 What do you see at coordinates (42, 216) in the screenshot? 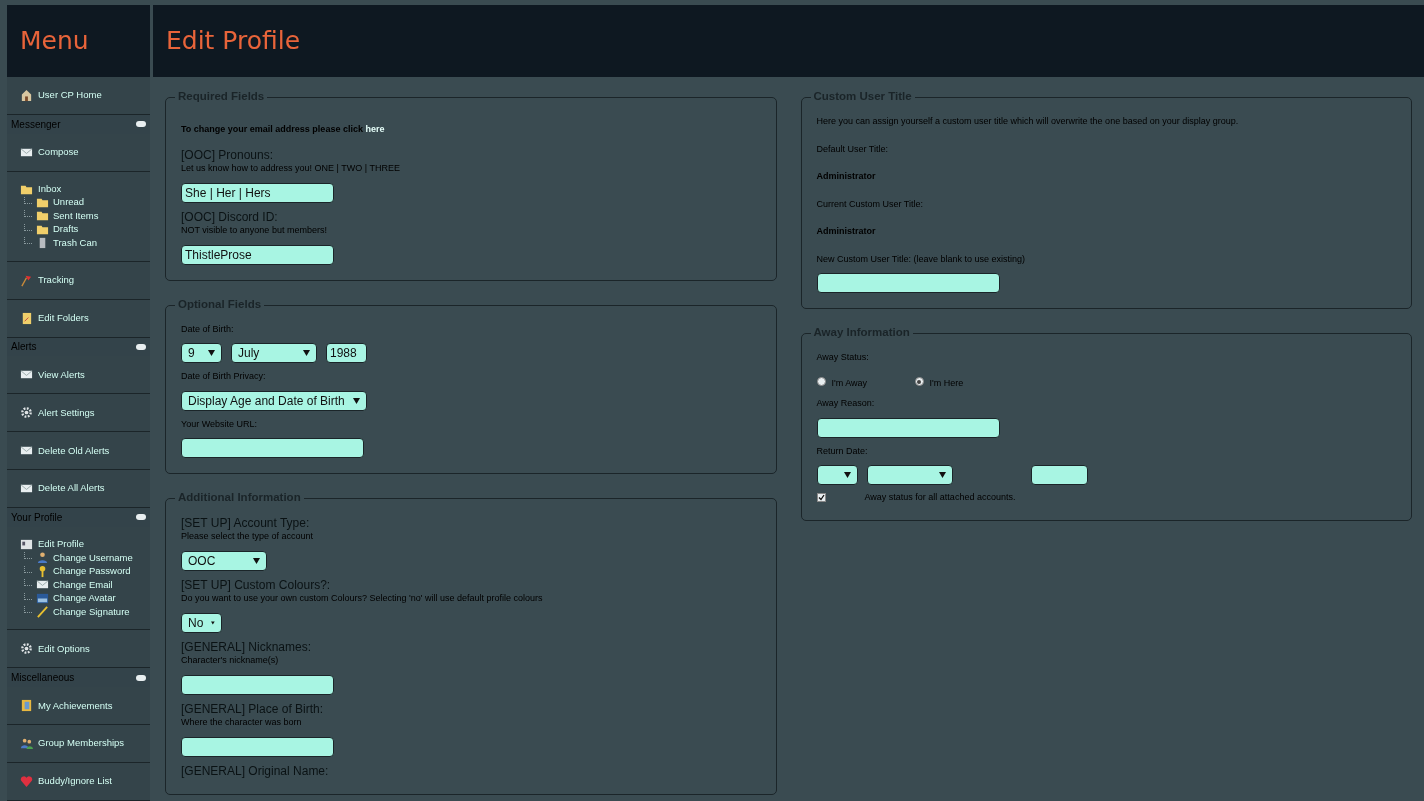
I see `folder-icon` at bounding box center [42, 216].